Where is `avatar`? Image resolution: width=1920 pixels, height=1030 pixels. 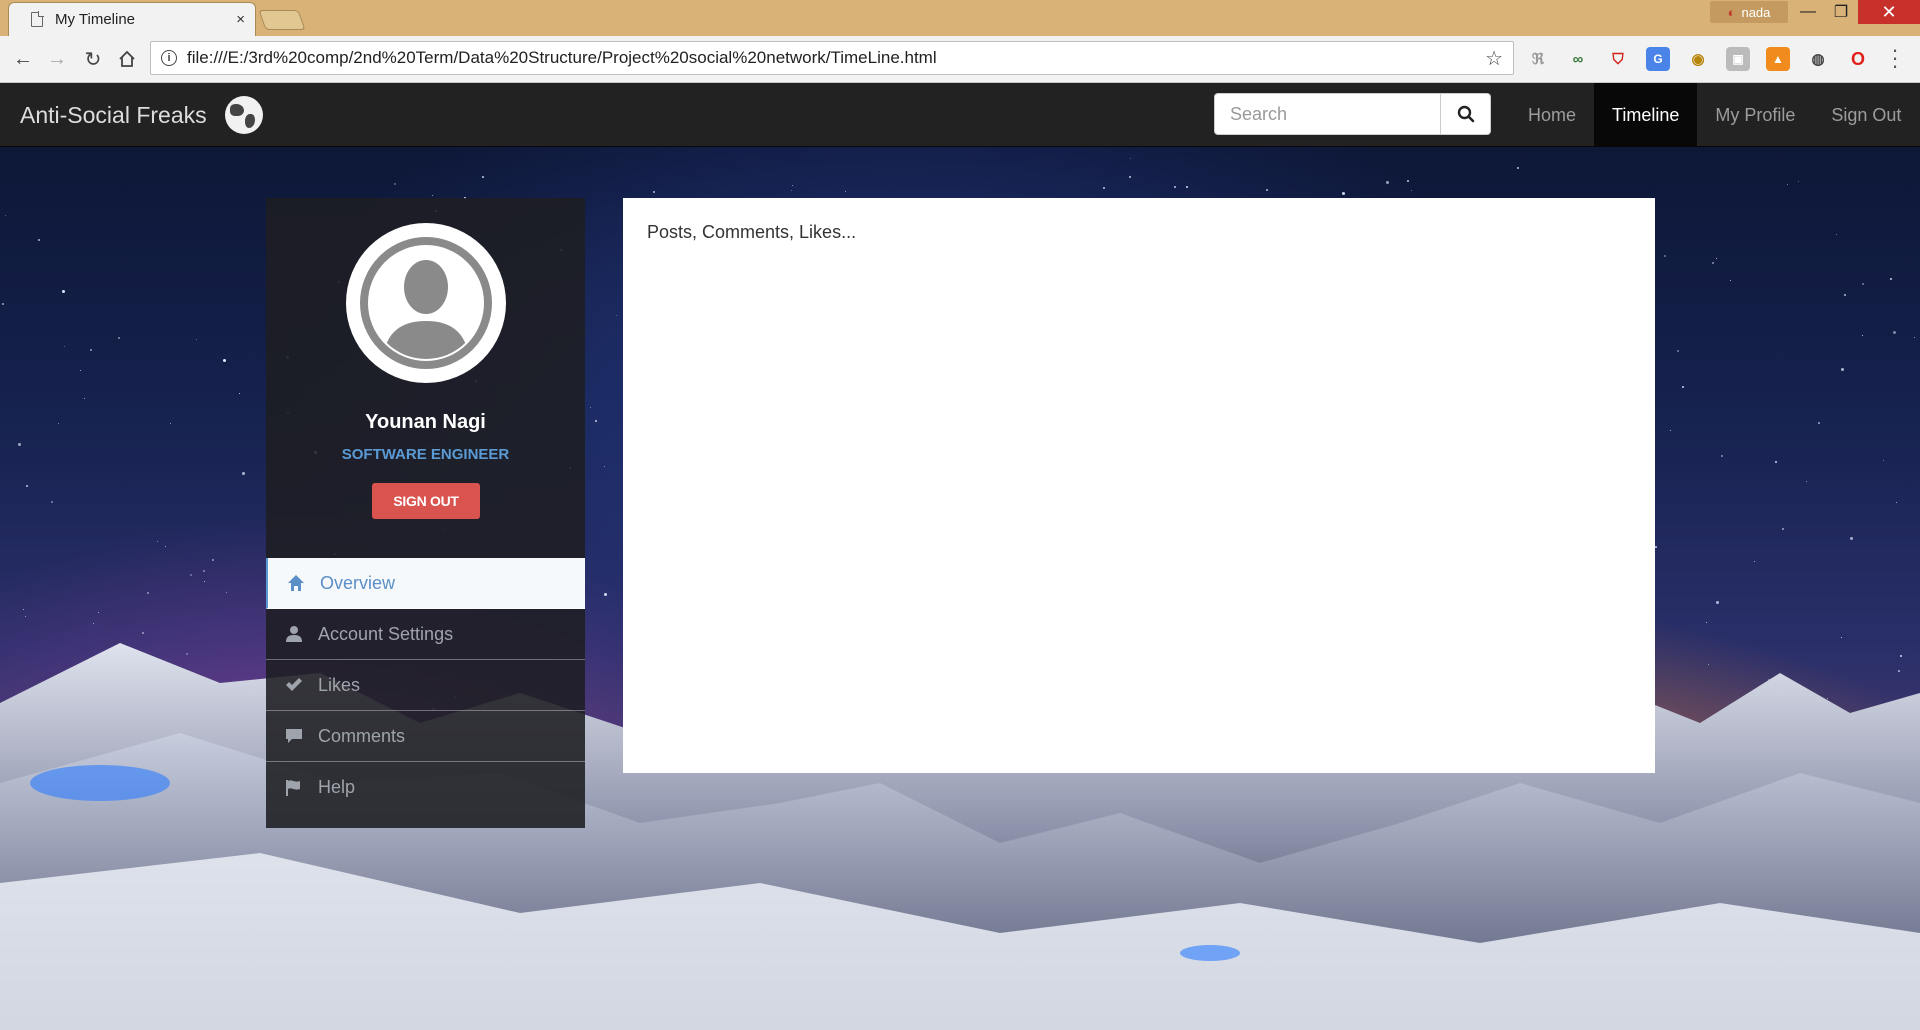 avatar is located at coordinates (426, 303).